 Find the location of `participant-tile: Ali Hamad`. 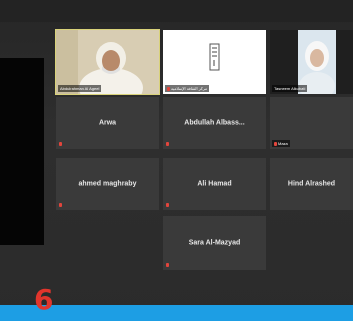

participant-tile: Ali Hamad is located at coordinates (214, 184).